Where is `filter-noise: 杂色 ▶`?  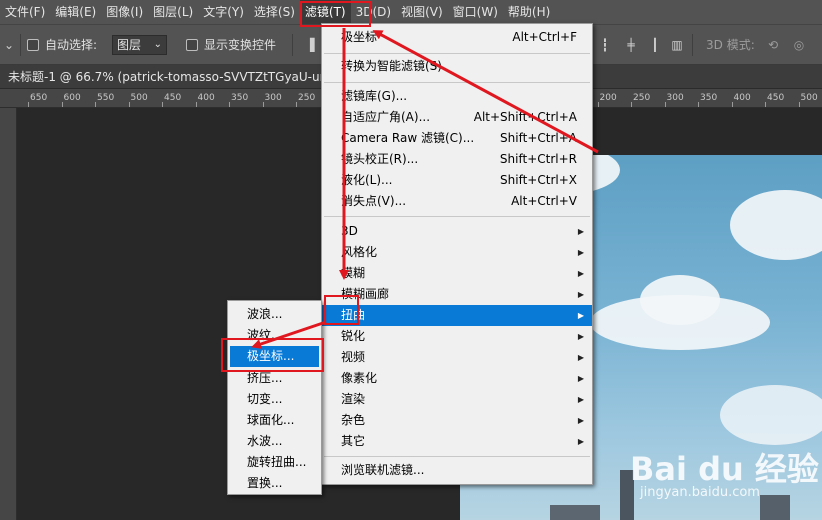 filter-noise: 杂色 ▶ is located at coordinates (457, 420).